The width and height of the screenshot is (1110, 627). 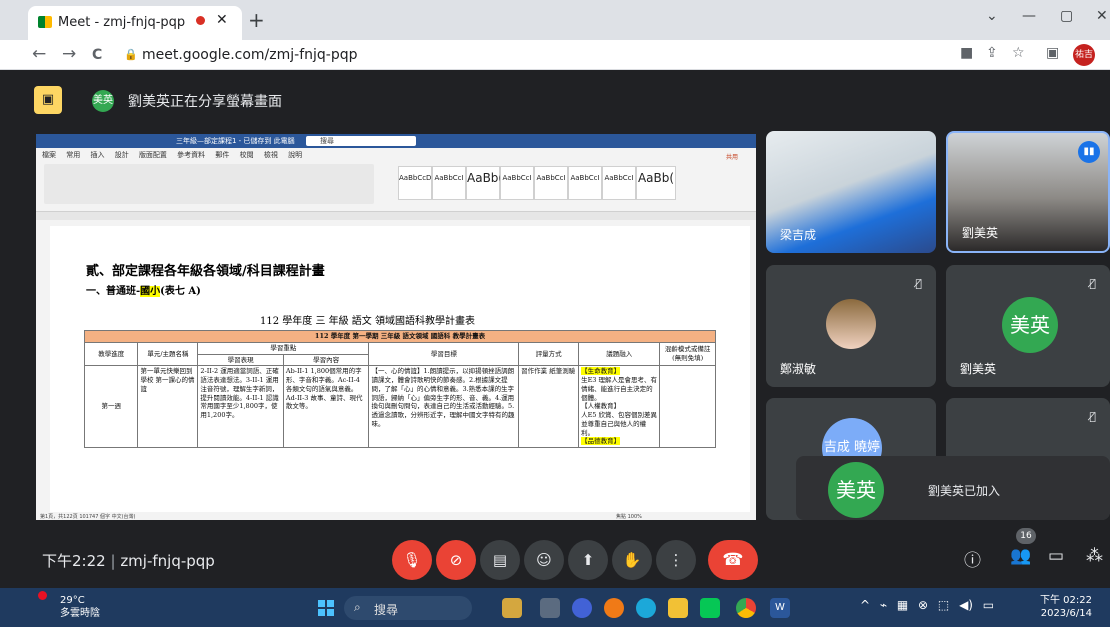 What do you see at coordinates (676, 560) in the screenshot?
I see `more-options-button: ⋮` at bounding box center [676, 560].